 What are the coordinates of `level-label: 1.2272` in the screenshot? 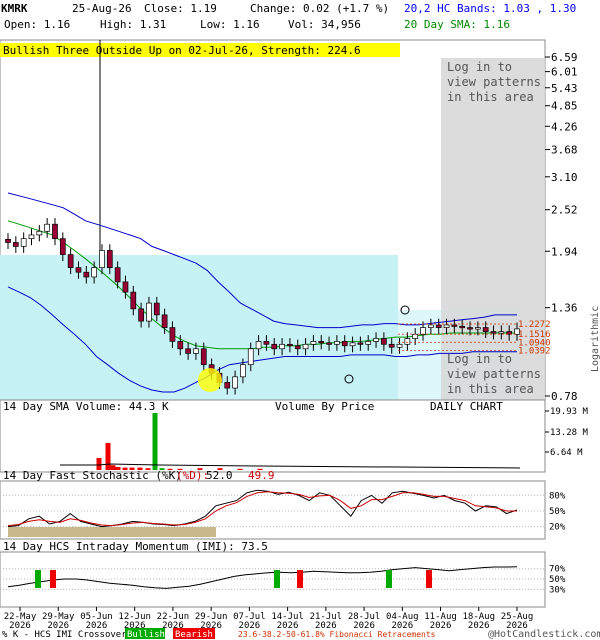 It's located at (534, 325).